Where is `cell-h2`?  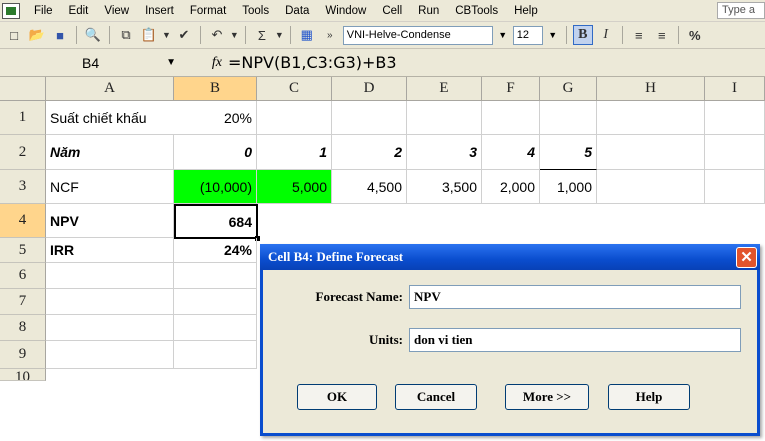 cell-h2 is located at coordinates (651, 152).